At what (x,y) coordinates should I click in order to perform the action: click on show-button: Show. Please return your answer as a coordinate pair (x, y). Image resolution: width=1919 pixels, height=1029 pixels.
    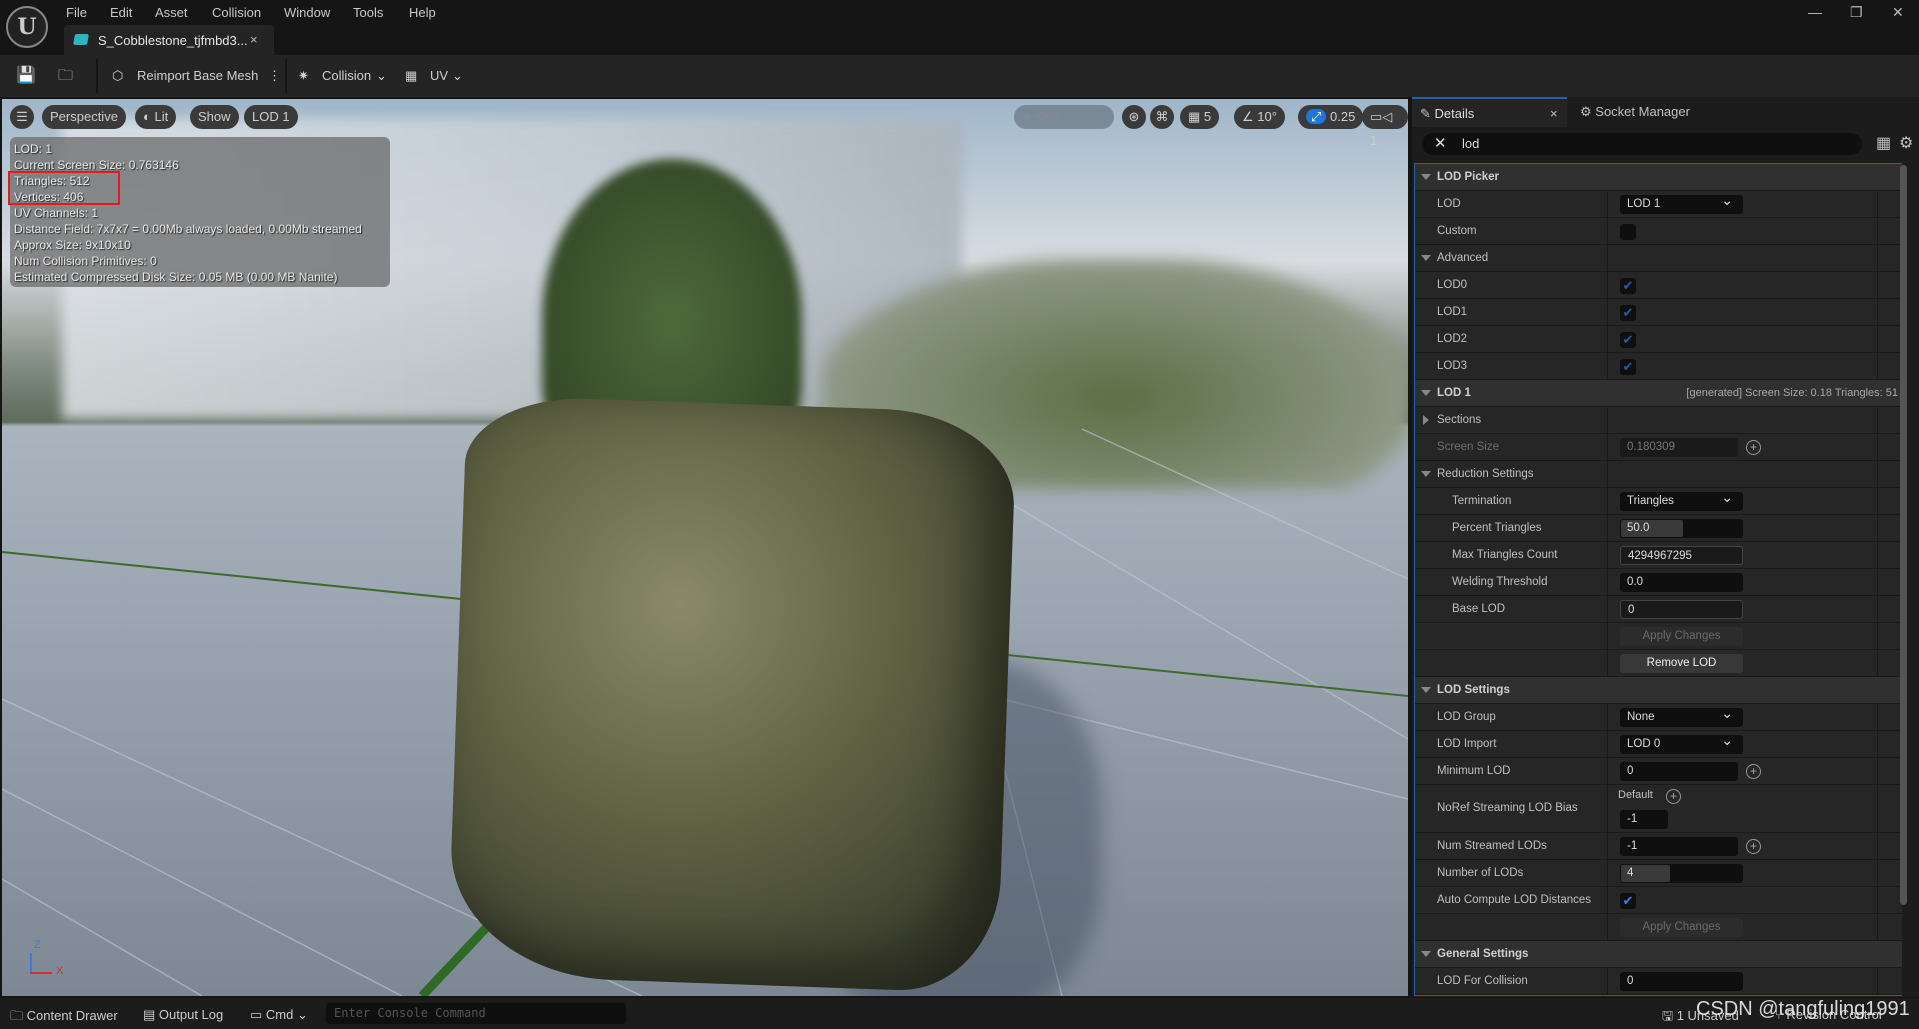
    Looking at the image, I should click on (214, 117).